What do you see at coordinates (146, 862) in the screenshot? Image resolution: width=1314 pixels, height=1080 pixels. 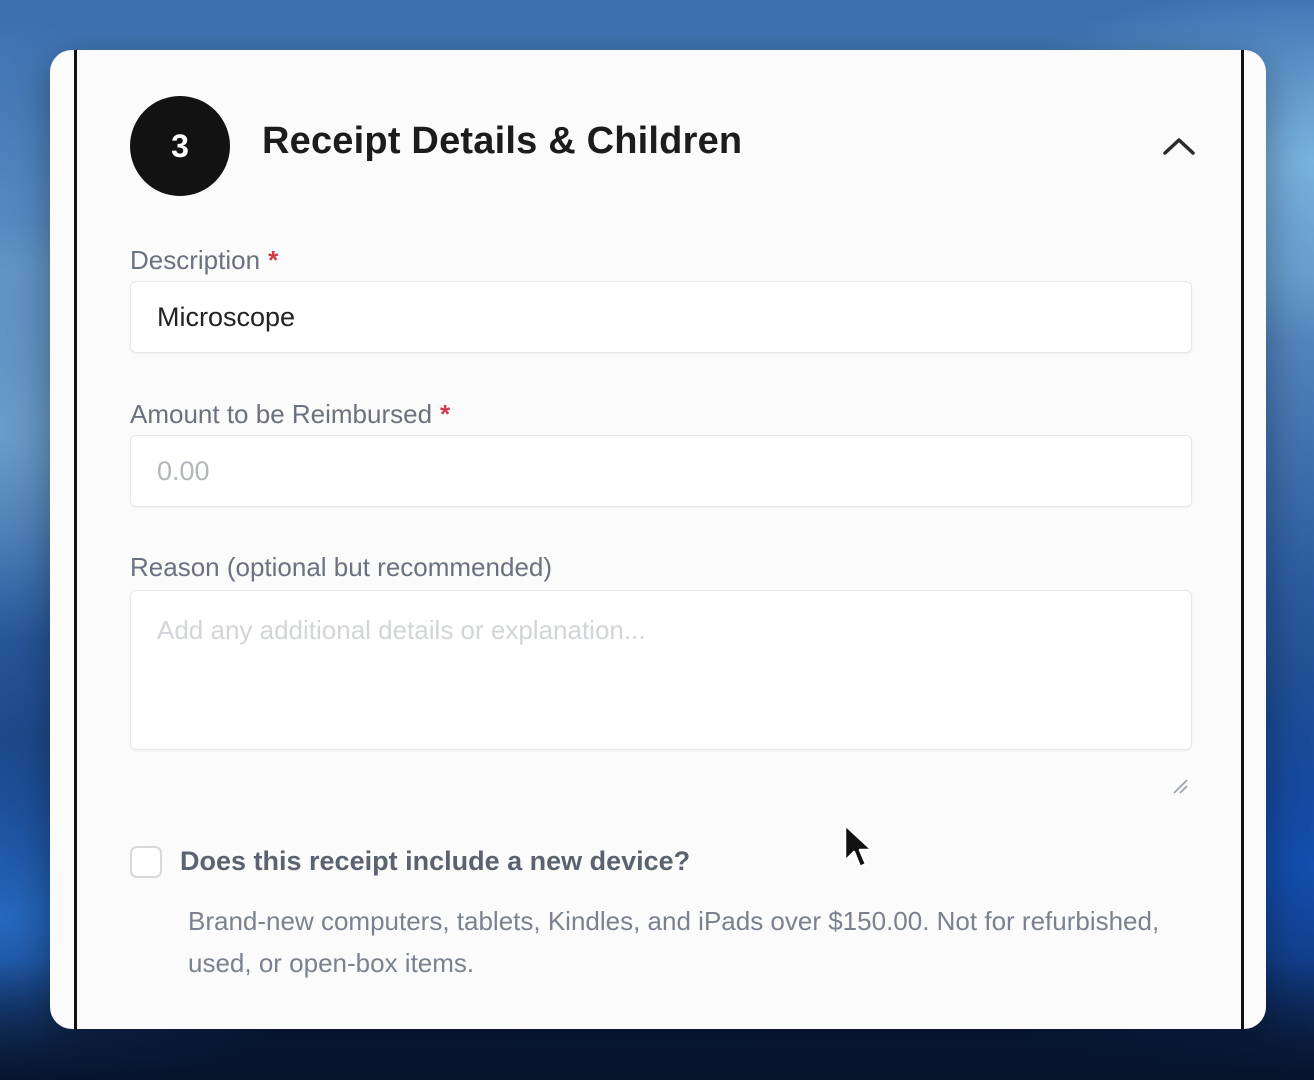 I see `new-device-checkbox` at bounding box center [146, 862].